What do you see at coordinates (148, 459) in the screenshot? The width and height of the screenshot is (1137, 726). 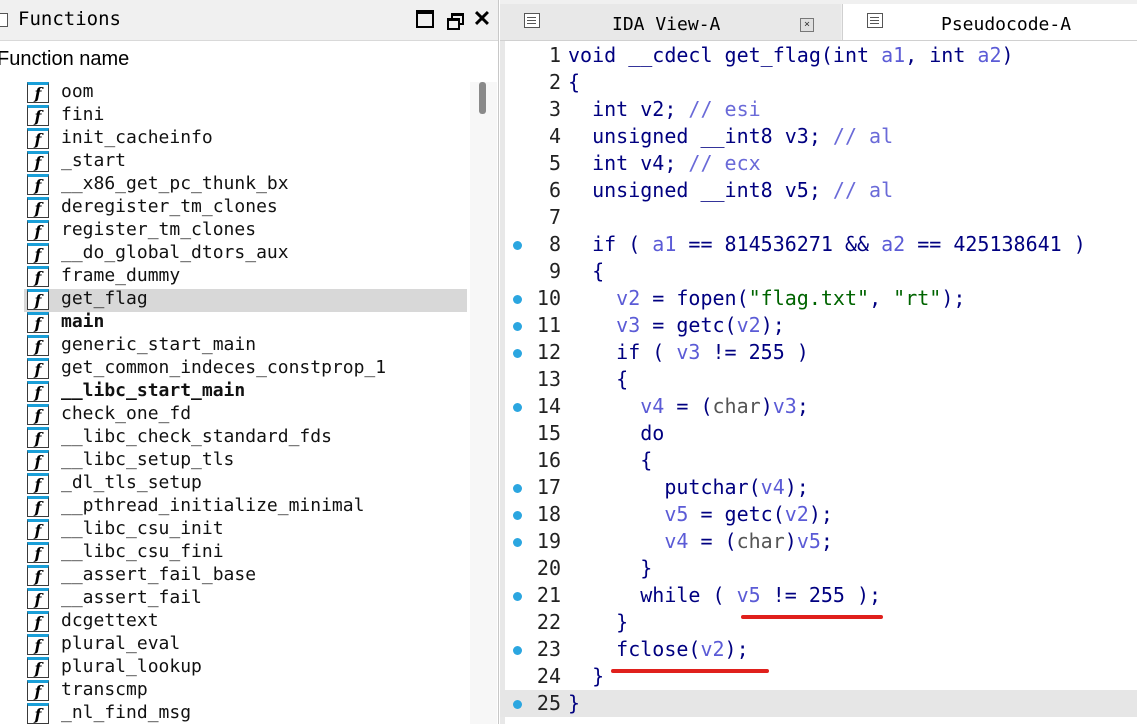 I see `function-name: __libc_setup_tls` at bounding box center [148, 459].